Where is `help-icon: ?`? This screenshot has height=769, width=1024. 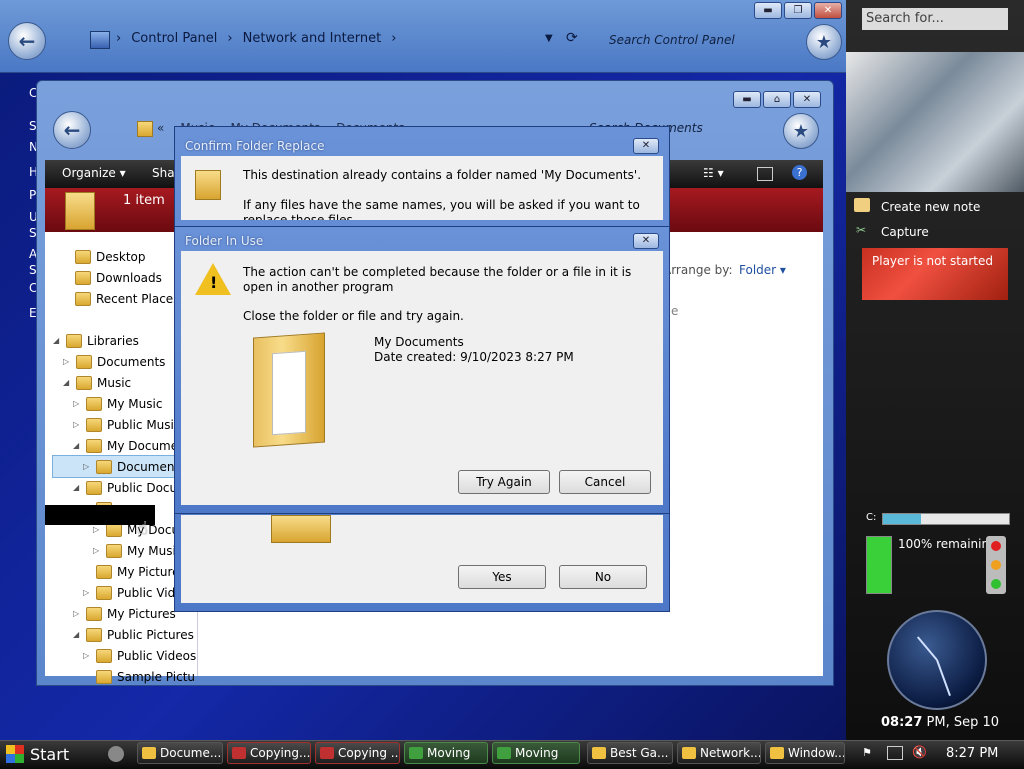
help-icon: ? is located at coordinates (799, 172).